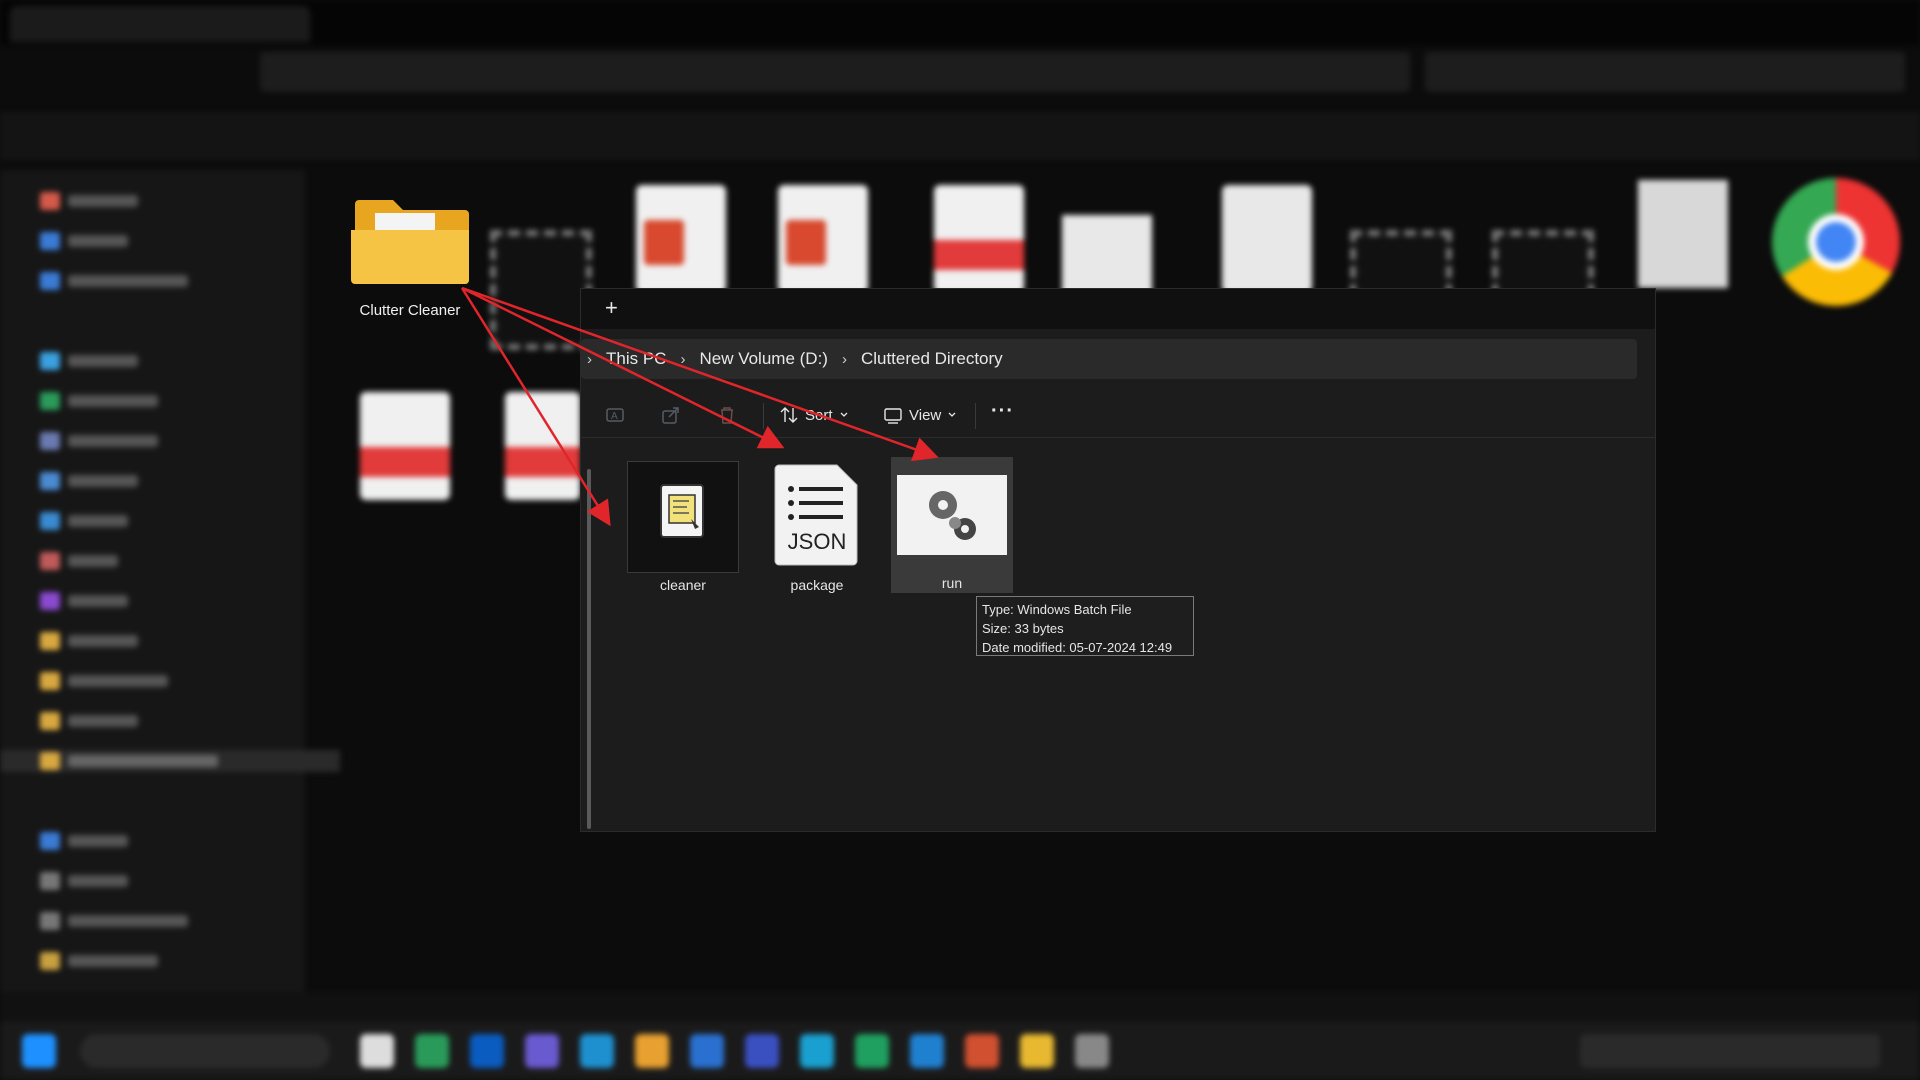 The height and width of the screenshot is (1080, 1920). Describe the element at coordinates (682, 511) in the screenshot. I see `script-file-icon` at that location.